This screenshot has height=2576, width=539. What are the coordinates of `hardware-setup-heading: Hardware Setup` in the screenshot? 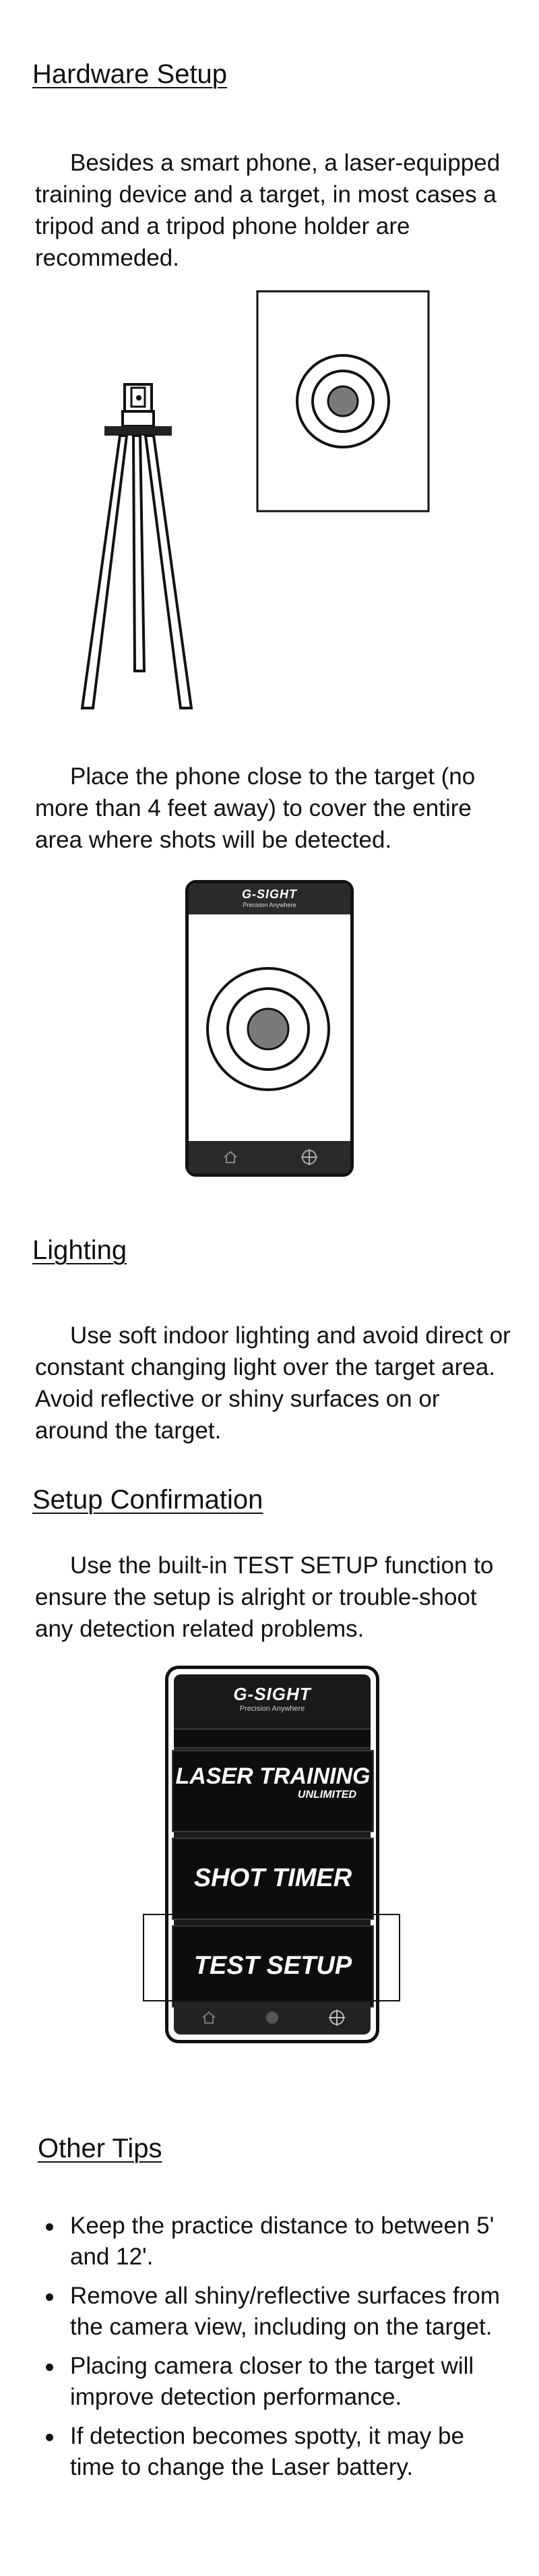 It's located at (130, 74).